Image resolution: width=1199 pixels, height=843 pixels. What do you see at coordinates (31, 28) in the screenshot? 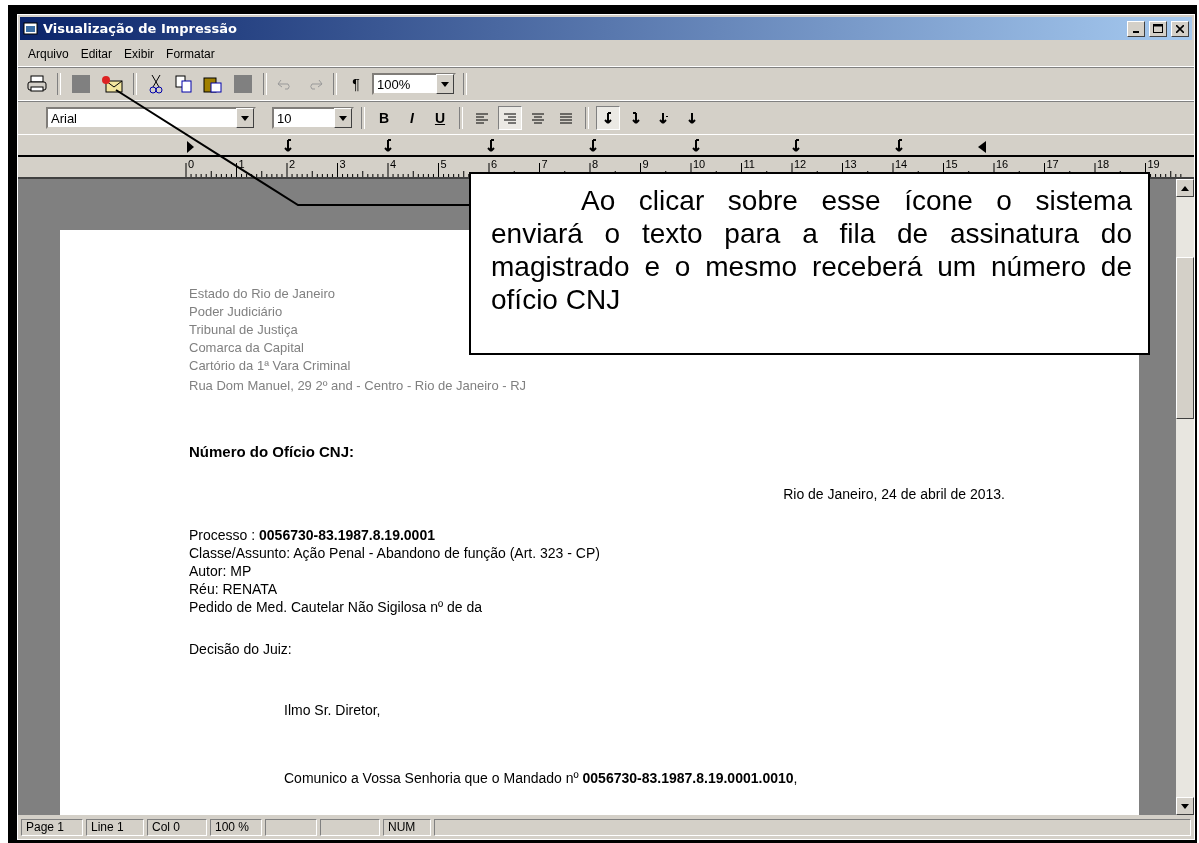
I see `app-icon` at bounding box center [31, 28].